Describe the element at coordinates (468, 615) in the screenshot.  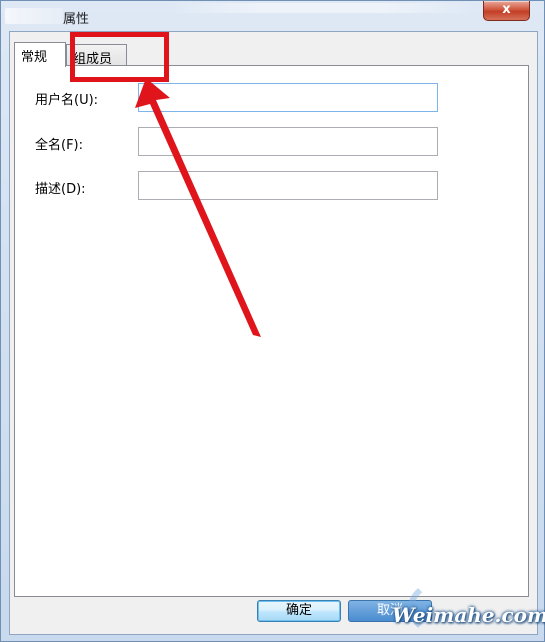
I see `watermark-text: Weimahe.com` at that location.